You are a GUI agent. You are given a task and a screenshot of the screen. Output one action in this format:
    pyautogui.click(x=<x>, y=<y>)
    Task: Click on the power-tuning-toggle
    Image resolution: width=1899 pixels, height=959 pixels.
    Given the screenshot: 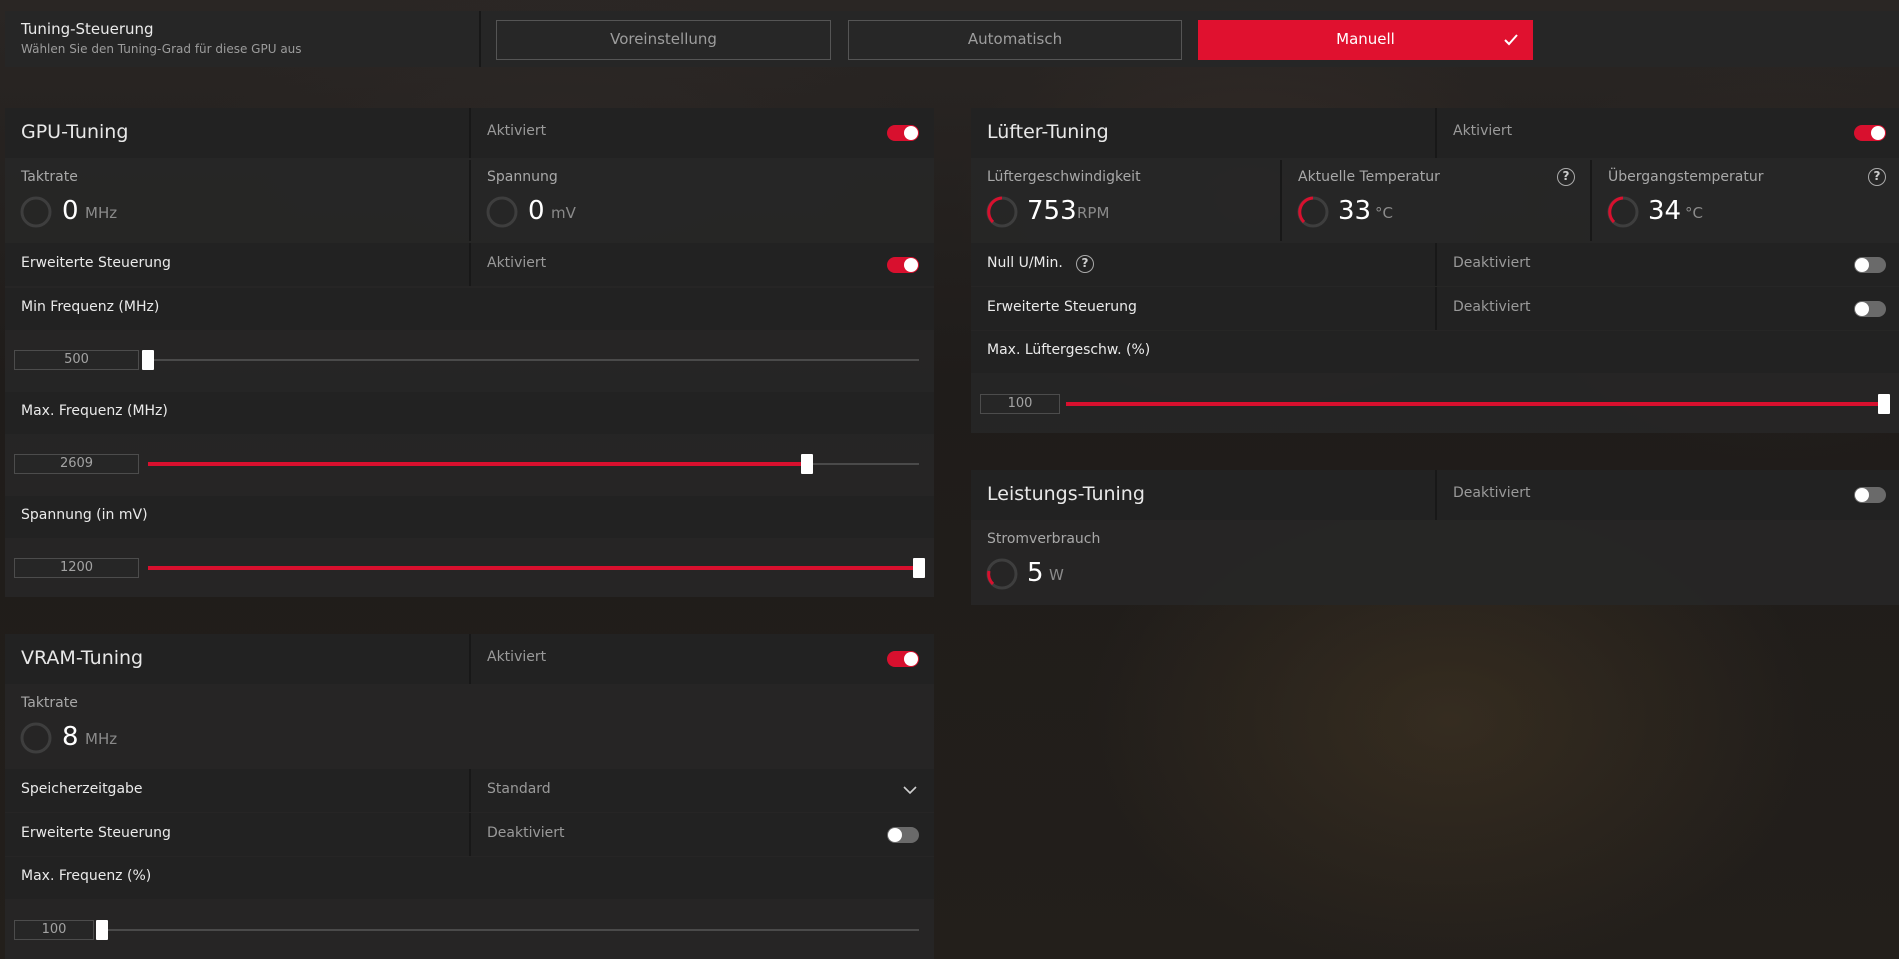 What is the action you would take?
    pyautogui.click(x=1870, y=495)
    